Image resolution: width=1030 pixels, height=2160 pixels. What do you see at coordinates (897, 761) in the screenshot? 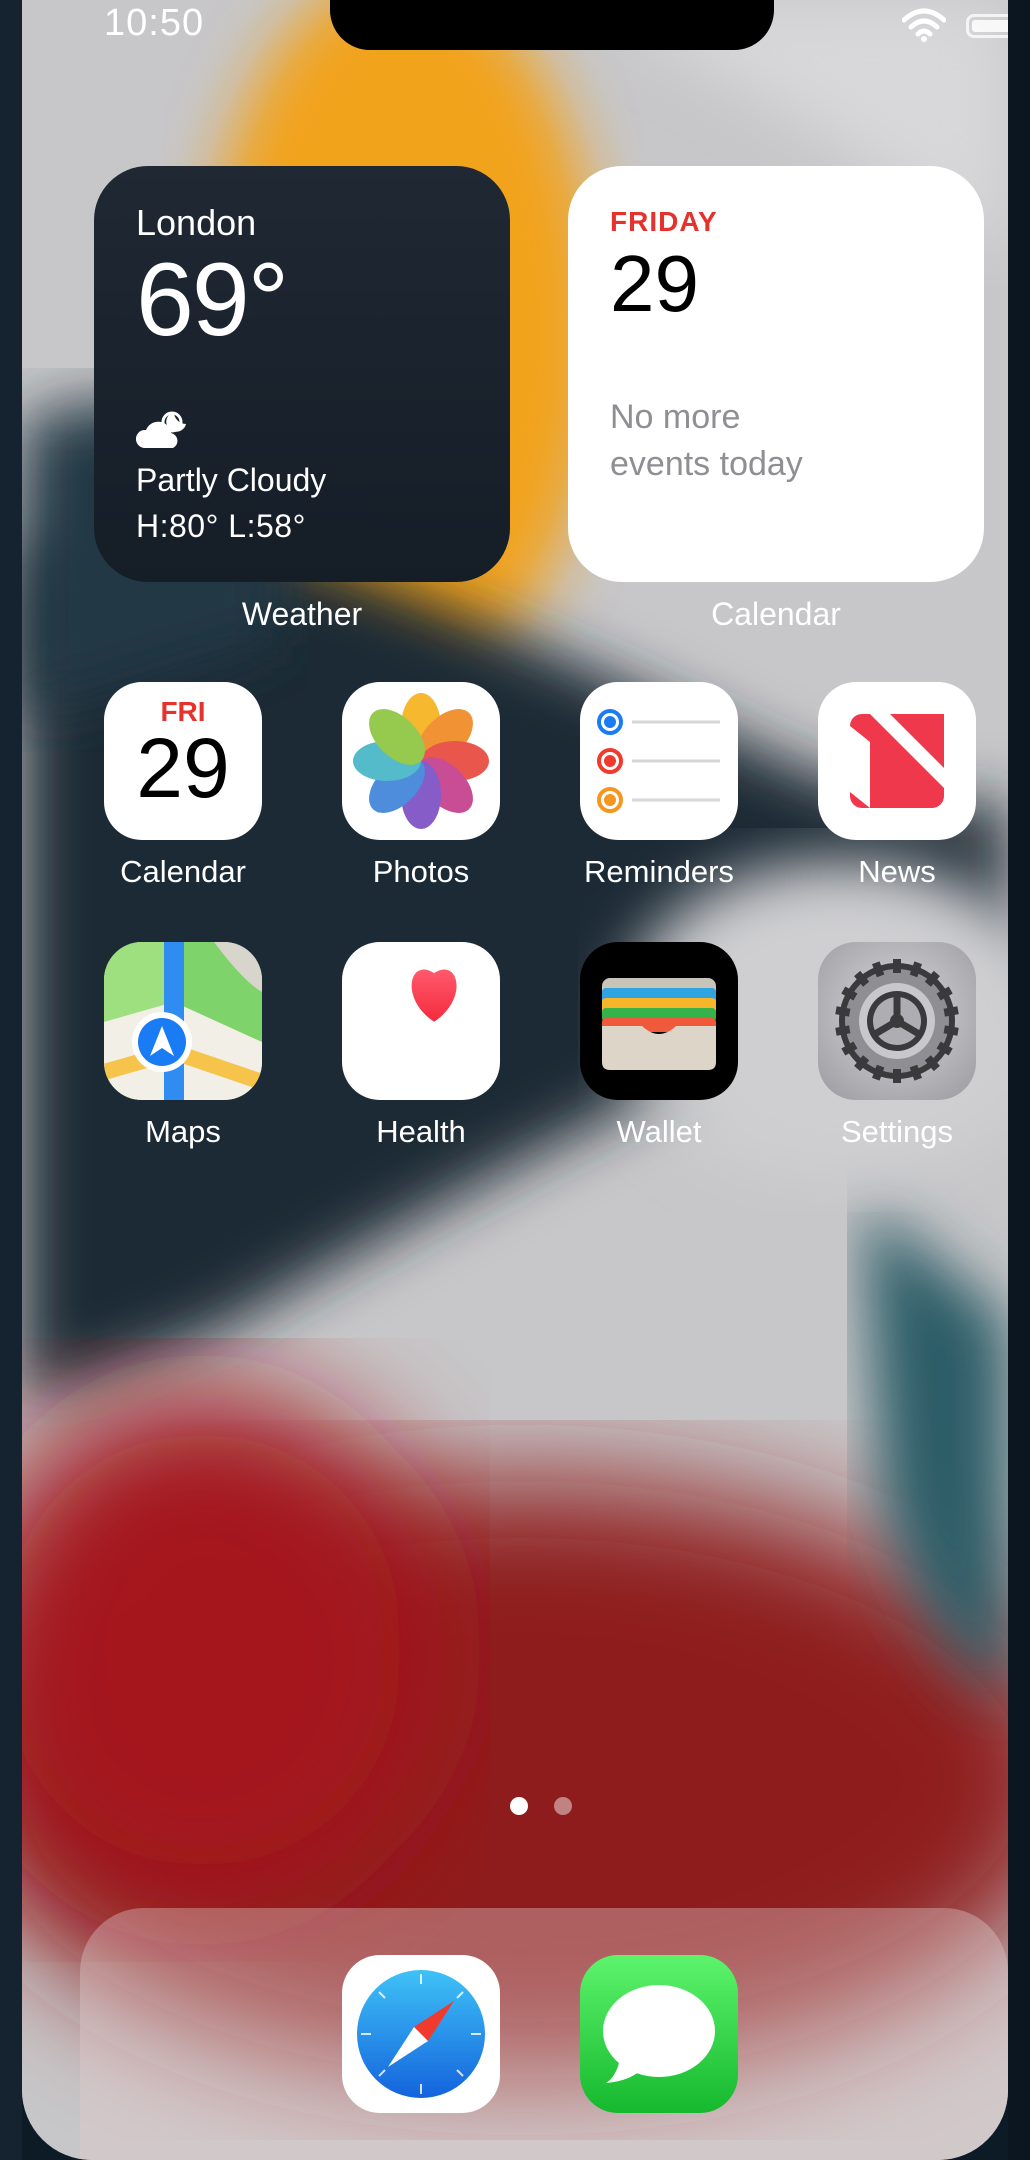
I see `news-icon` at bounding box center [897, 761].